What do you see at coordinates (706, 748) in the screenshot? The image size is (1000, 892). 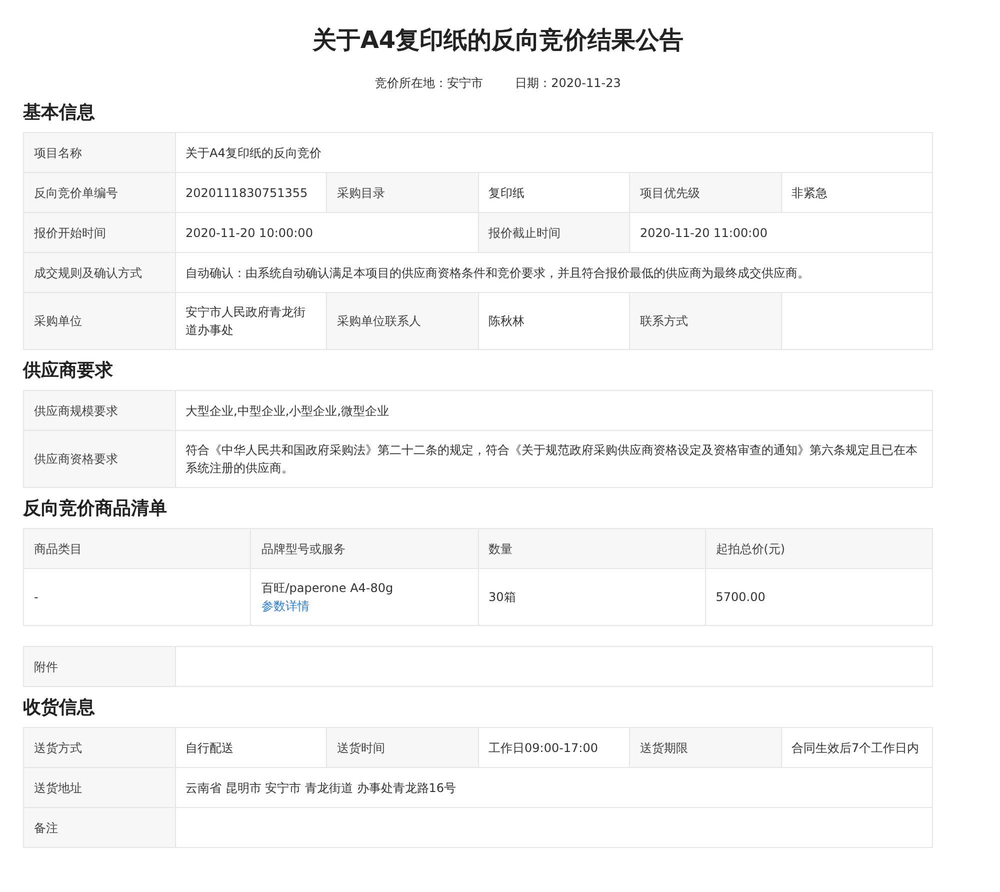 I see `field-label: 送货期限` at bounding box center [706, 748].